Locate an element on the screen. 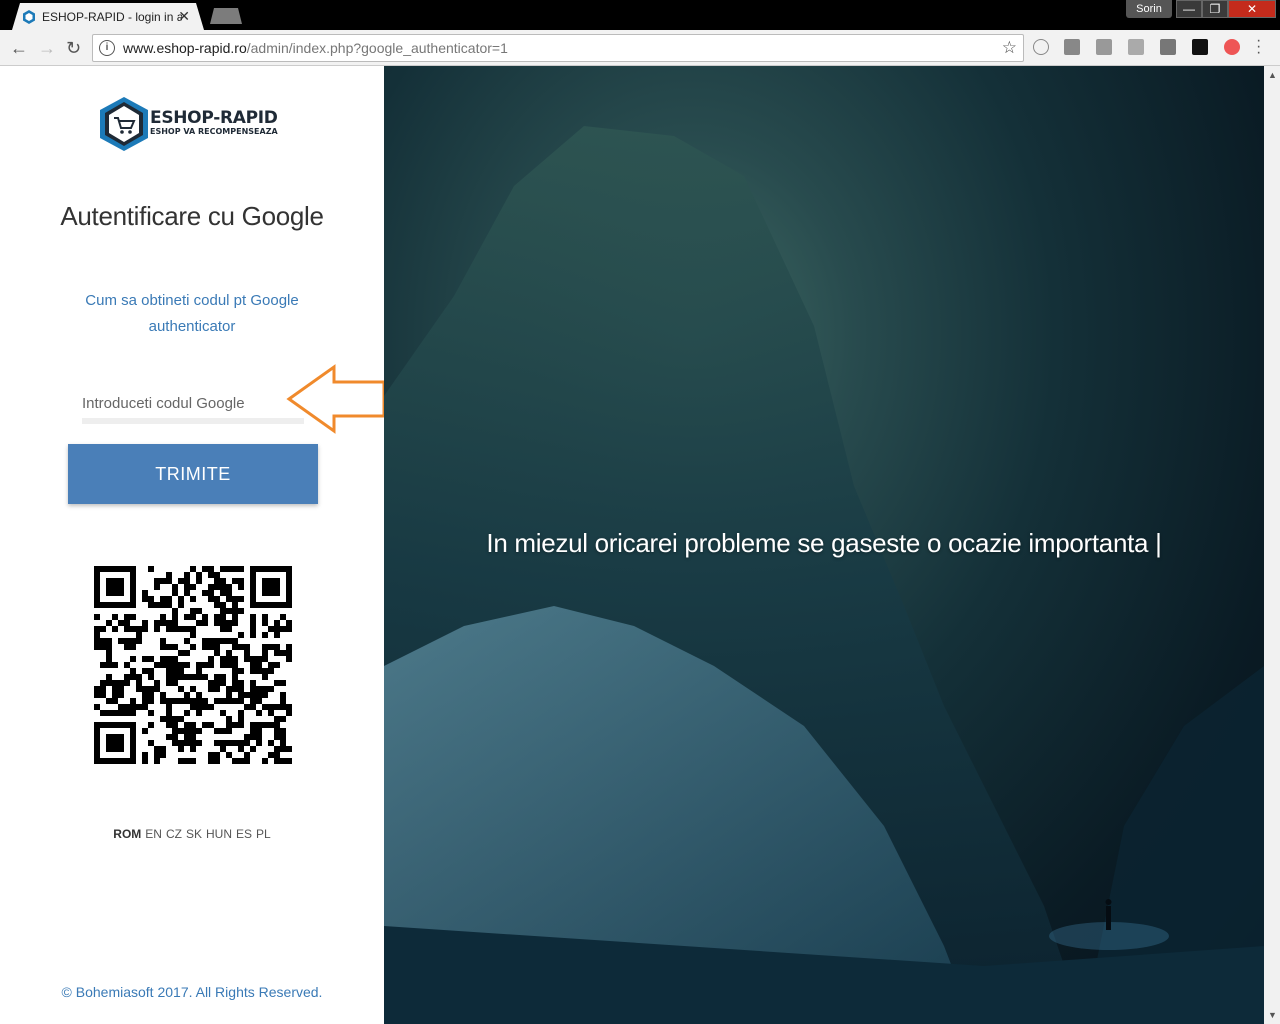 This screenshot has height=1024, width=1280. site-info-icon: i is located at coordinates (107, 48).